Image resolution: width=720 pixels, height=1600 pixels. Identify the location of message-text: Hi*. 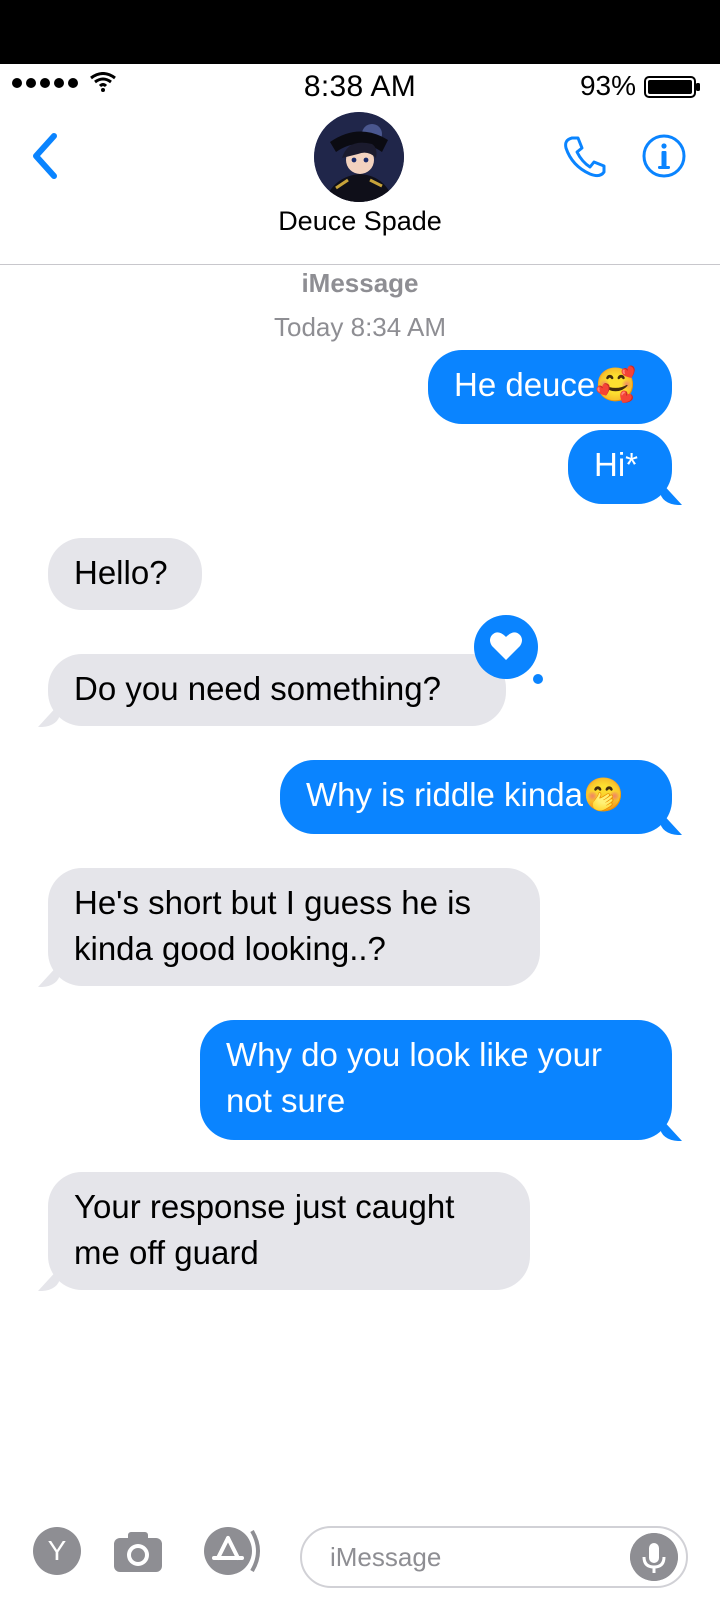
(616, 464).